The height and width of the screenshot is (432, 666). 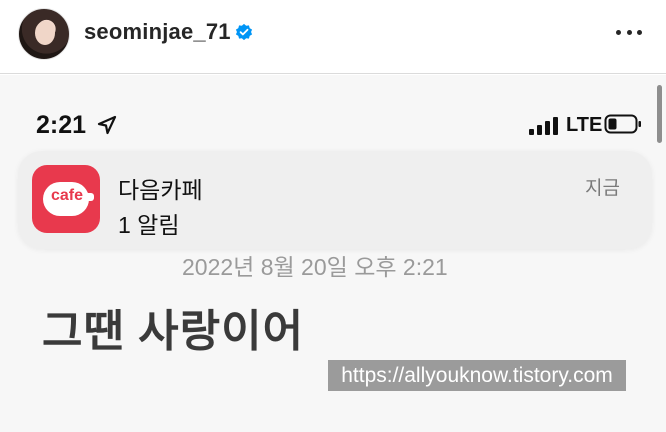 What do you see at coordinates (173, 331) in the screenshot?
I see `message-text: 그땐 사랑이어` at bounding box center [173, 331].